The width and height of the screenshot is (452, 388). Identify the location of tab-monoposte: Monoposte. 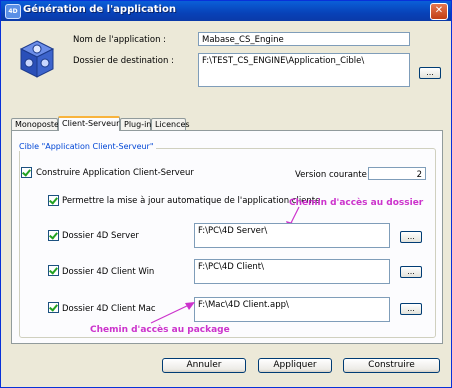
(35, 124).